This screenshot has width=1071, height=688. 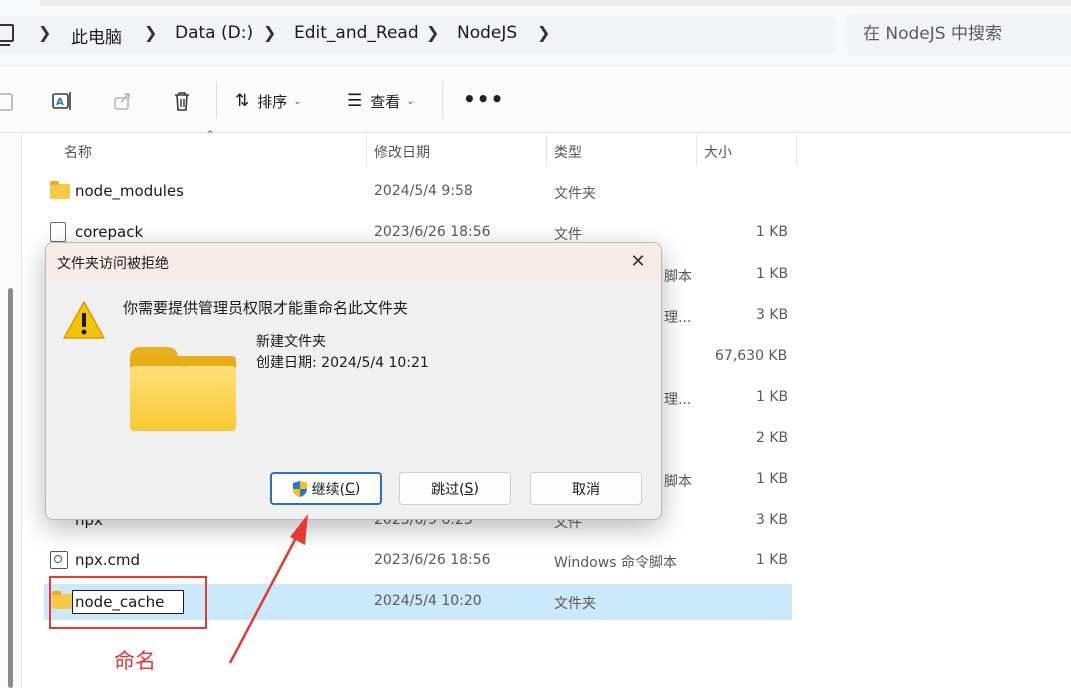 I want to click on file-row: node_modules 2024/5/4 9:58 文件夹, so click(x=418, y=192).